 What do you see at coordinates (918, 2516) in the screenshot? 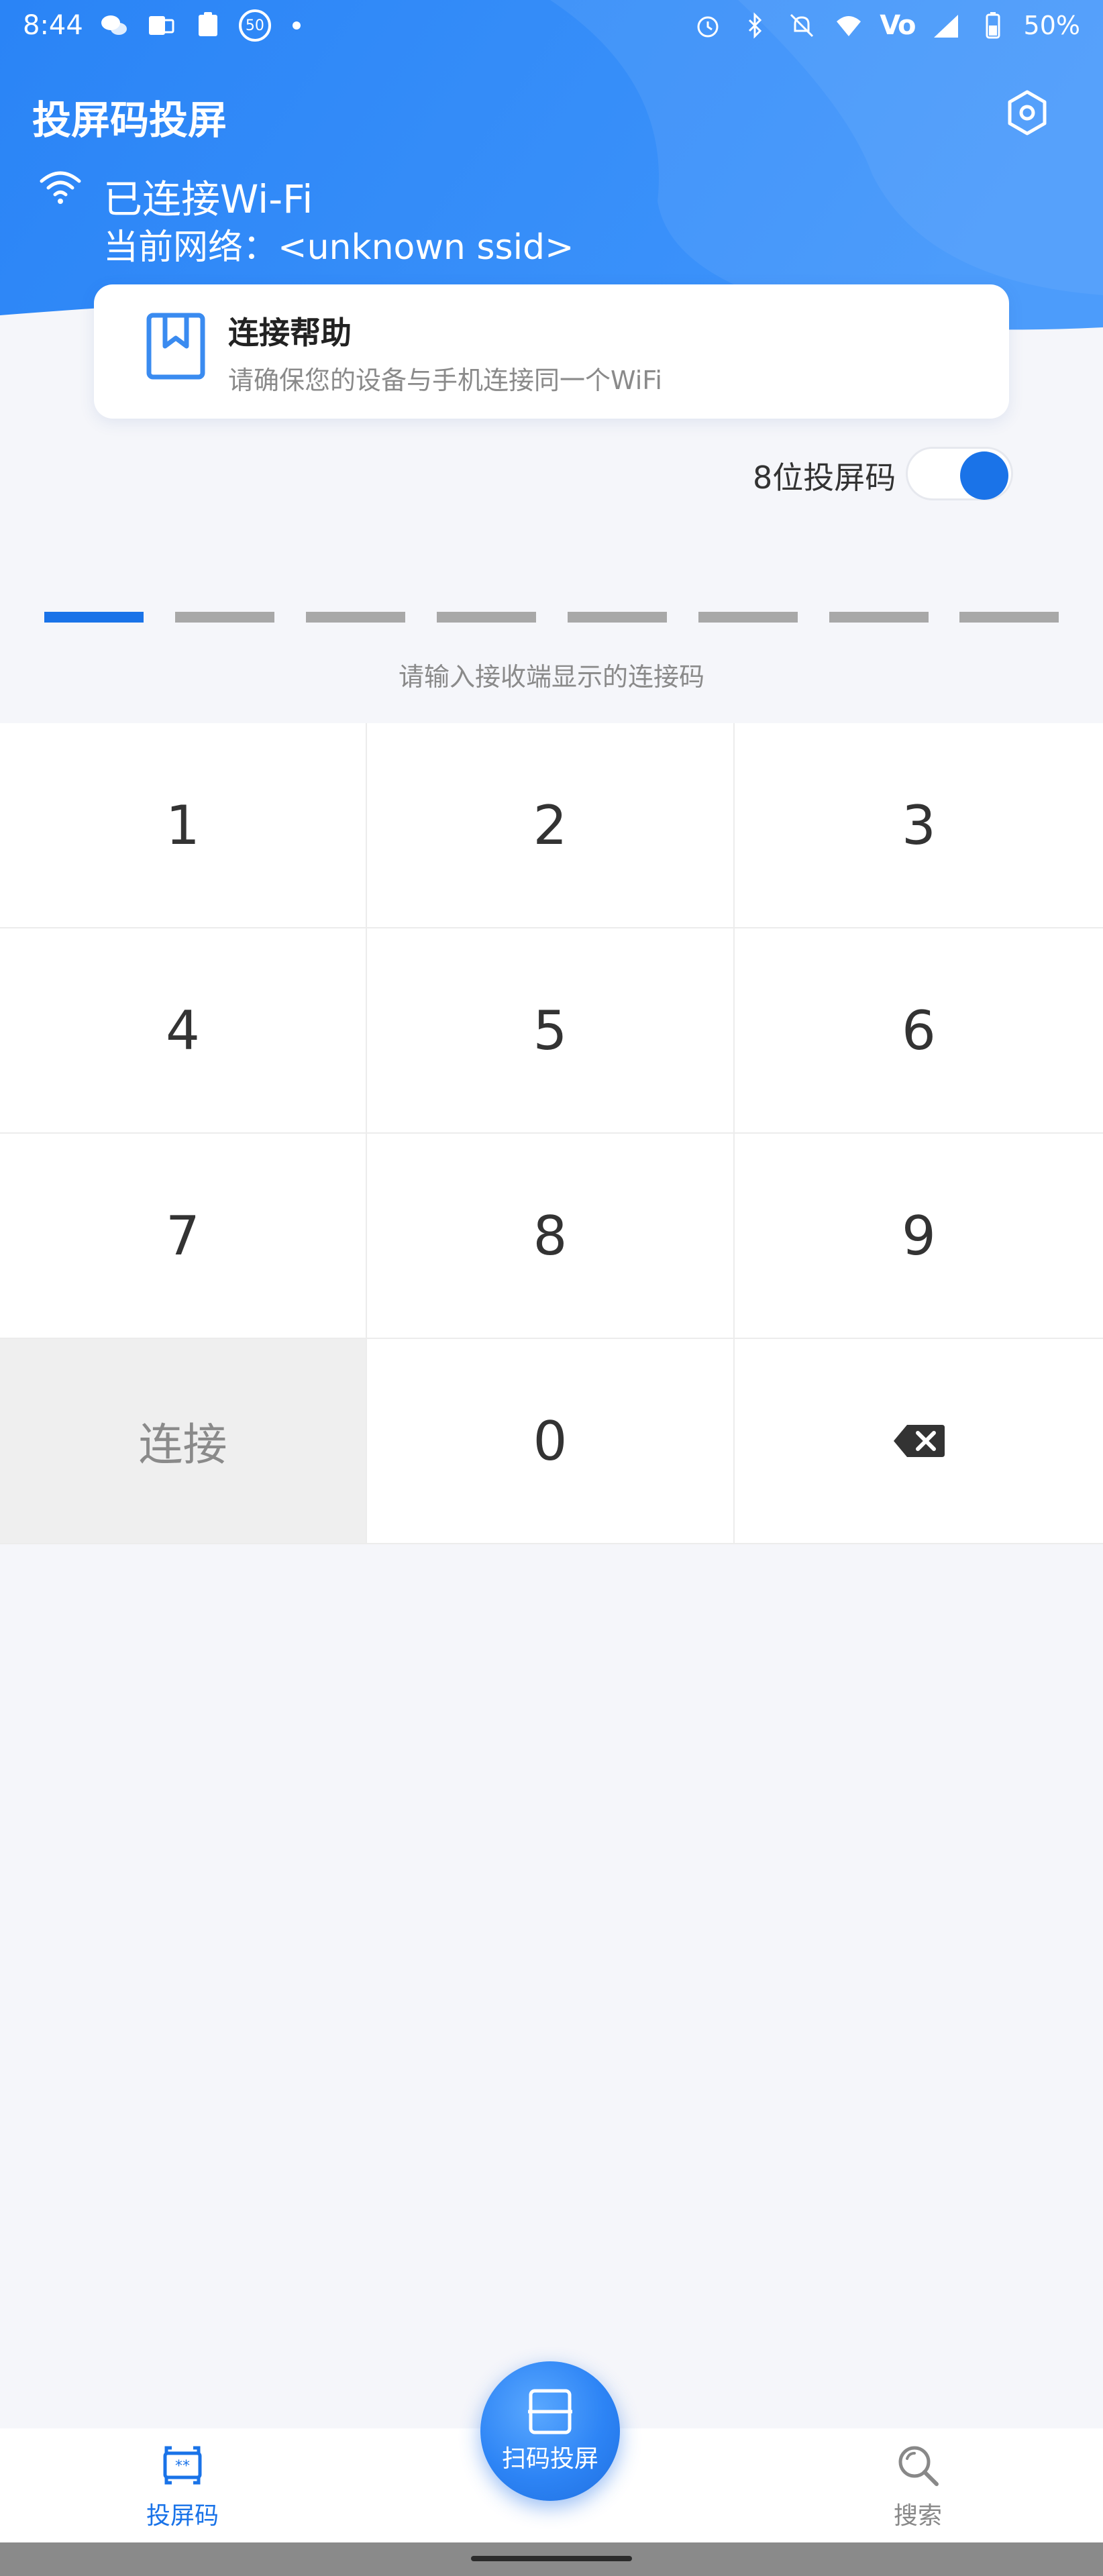
I see `nav-search-label: 搜索` at bounding box center [918, 2516].